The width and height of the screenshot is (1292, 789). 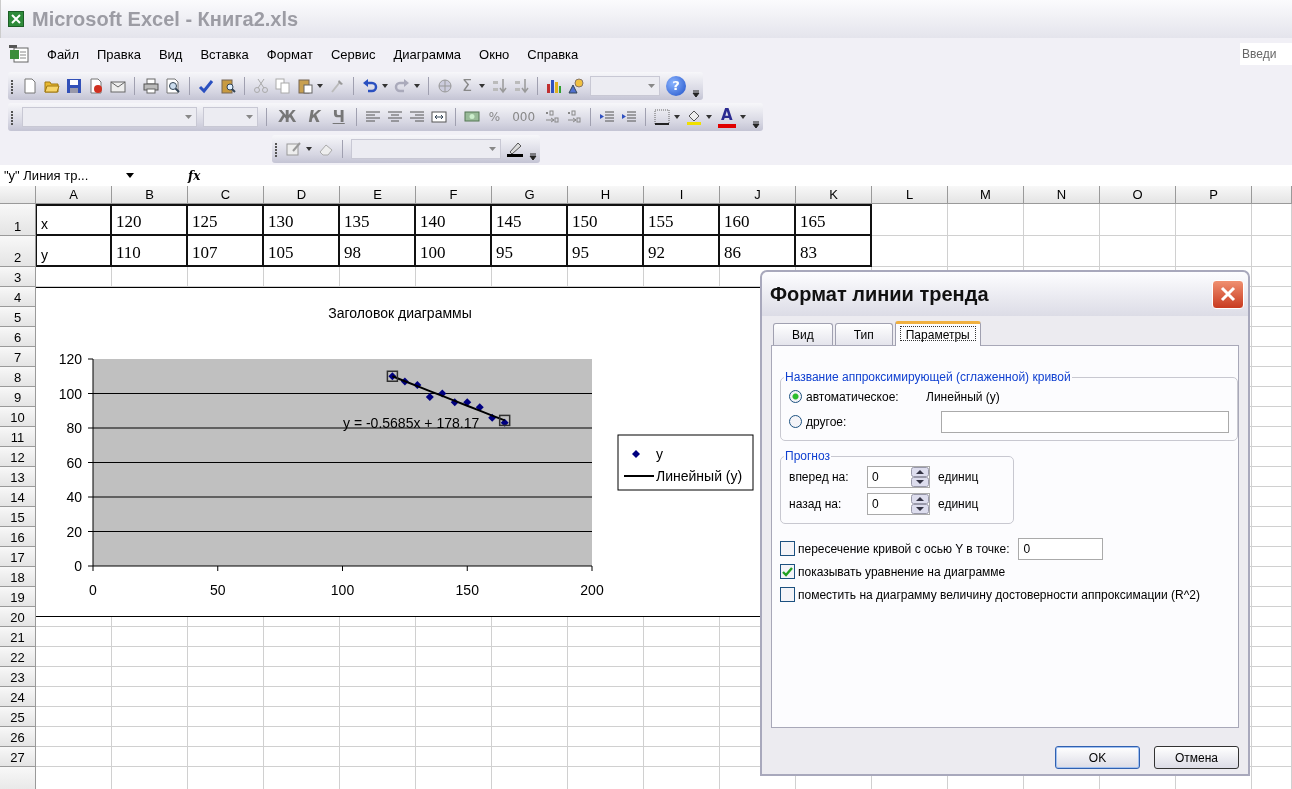 What do you see at coordinates (18, 717) in the screenshot?
I see `row-header: 25` at bounding box center [18, 717].